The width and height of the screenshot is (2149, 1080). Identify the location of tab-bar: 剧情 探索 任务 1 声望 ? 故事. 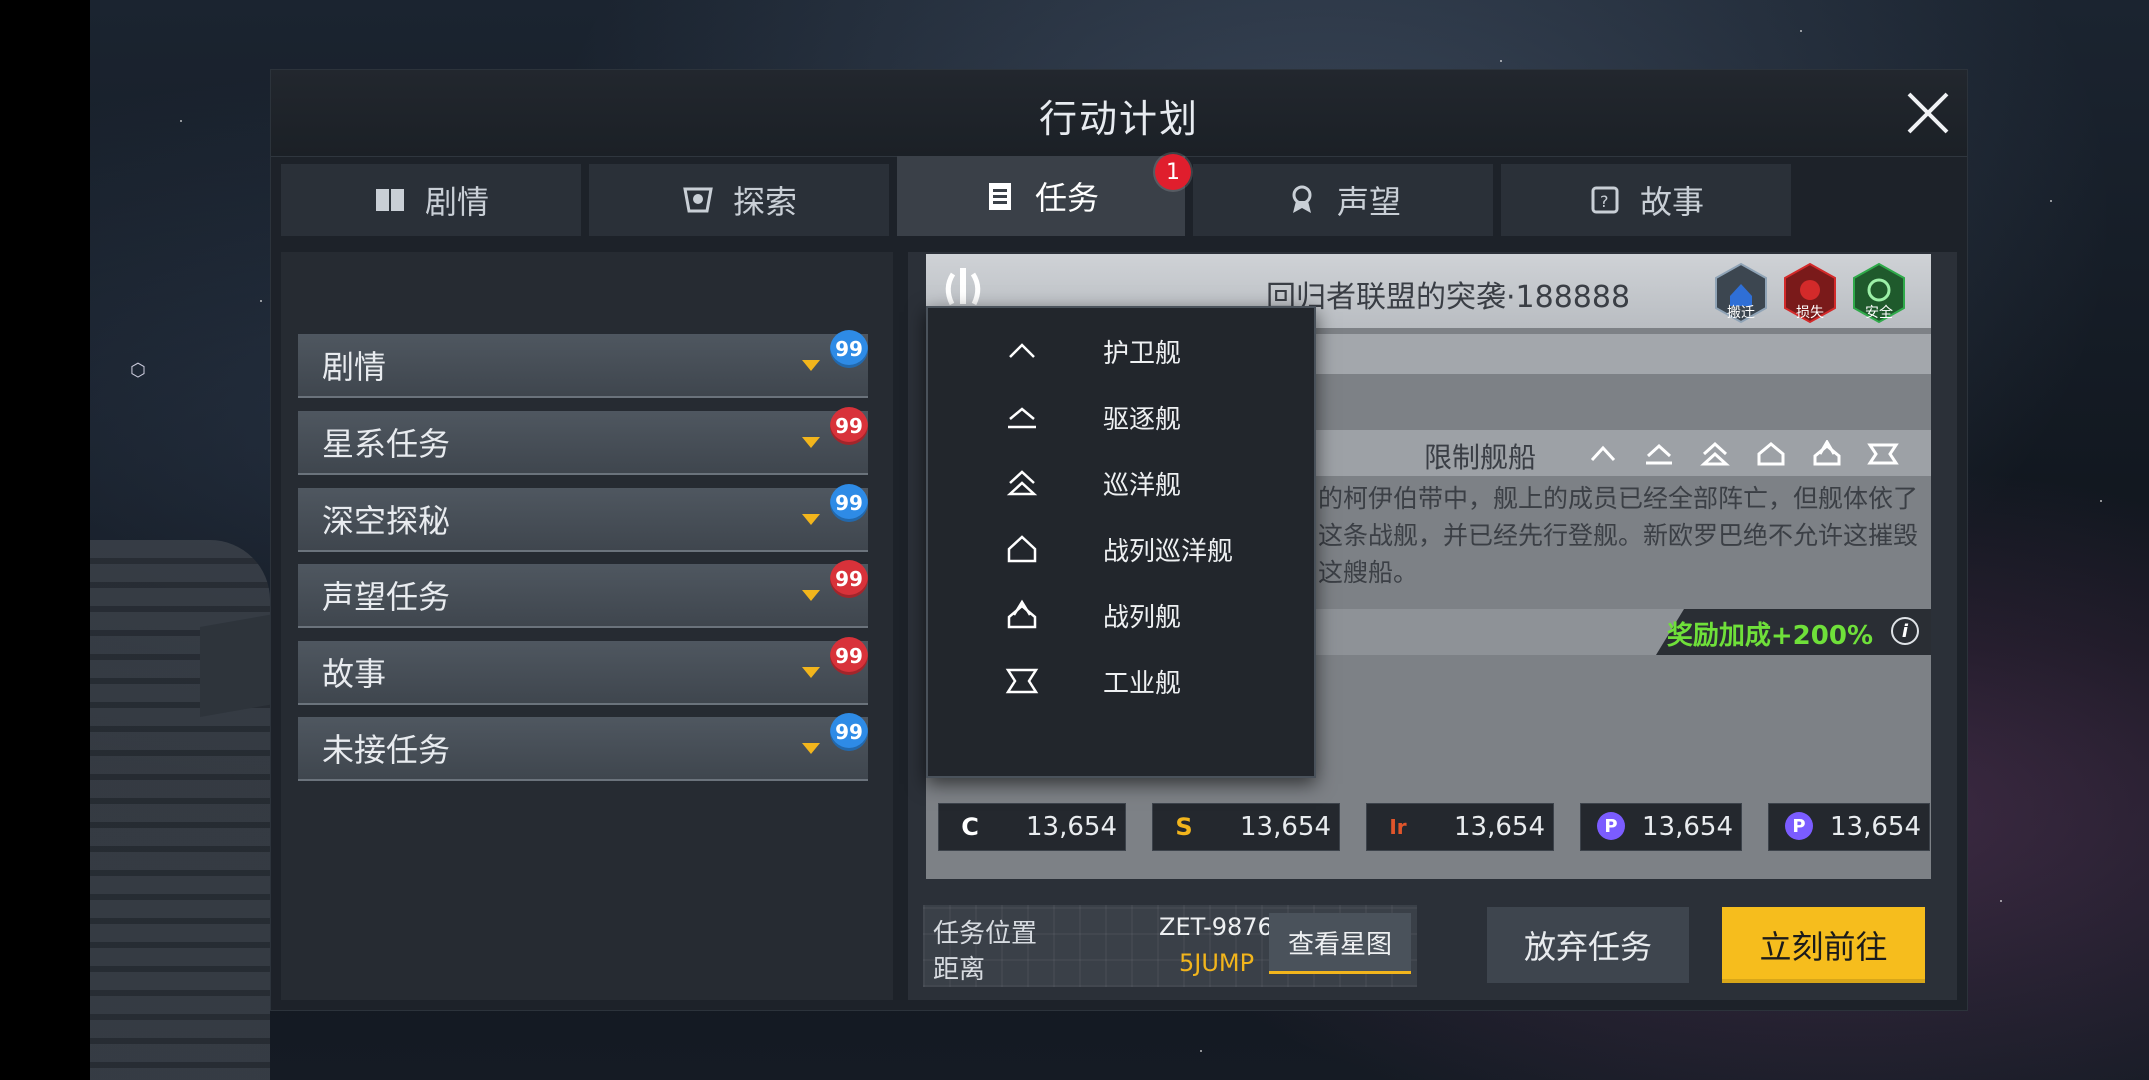
(1119, 195).